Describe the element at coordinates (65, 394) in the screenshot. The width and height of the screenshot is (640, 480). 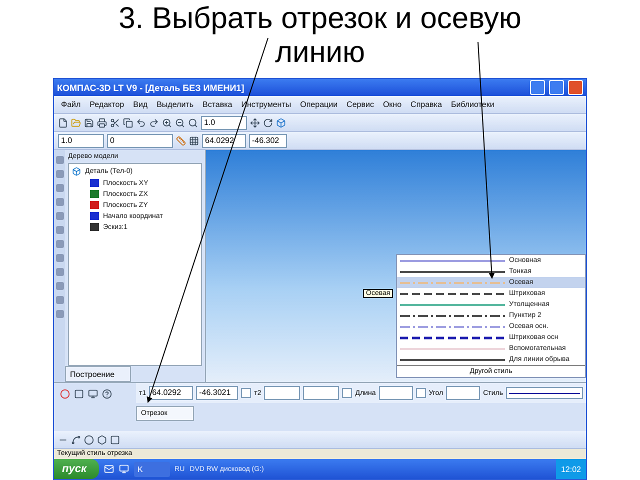
I see `stop-icon` at that location.